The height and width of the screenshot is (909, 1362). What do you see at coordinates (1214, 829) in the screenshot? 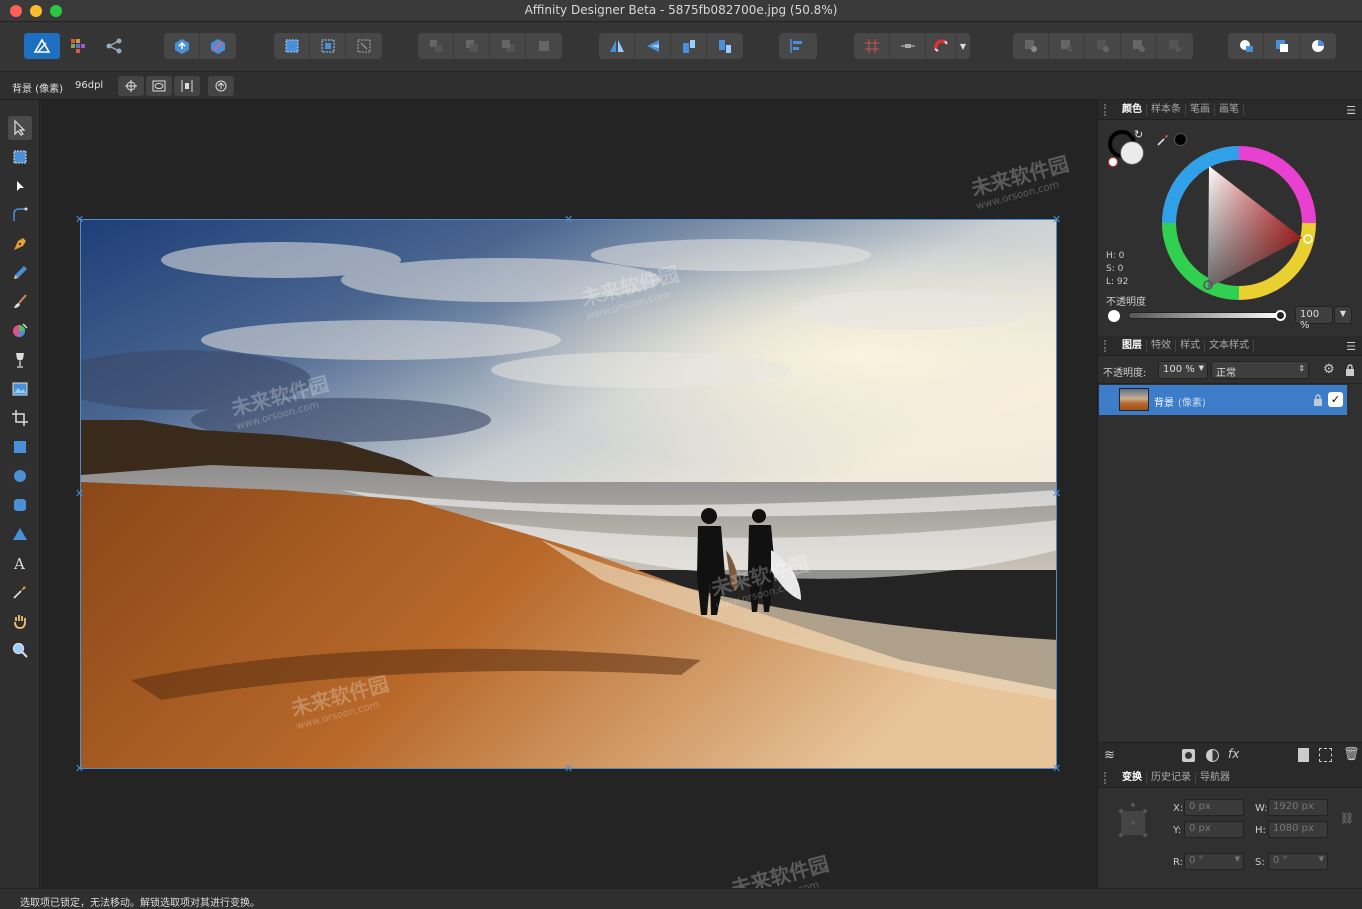
I see `y-field: 0 px` at bounding box center [1214, 829].